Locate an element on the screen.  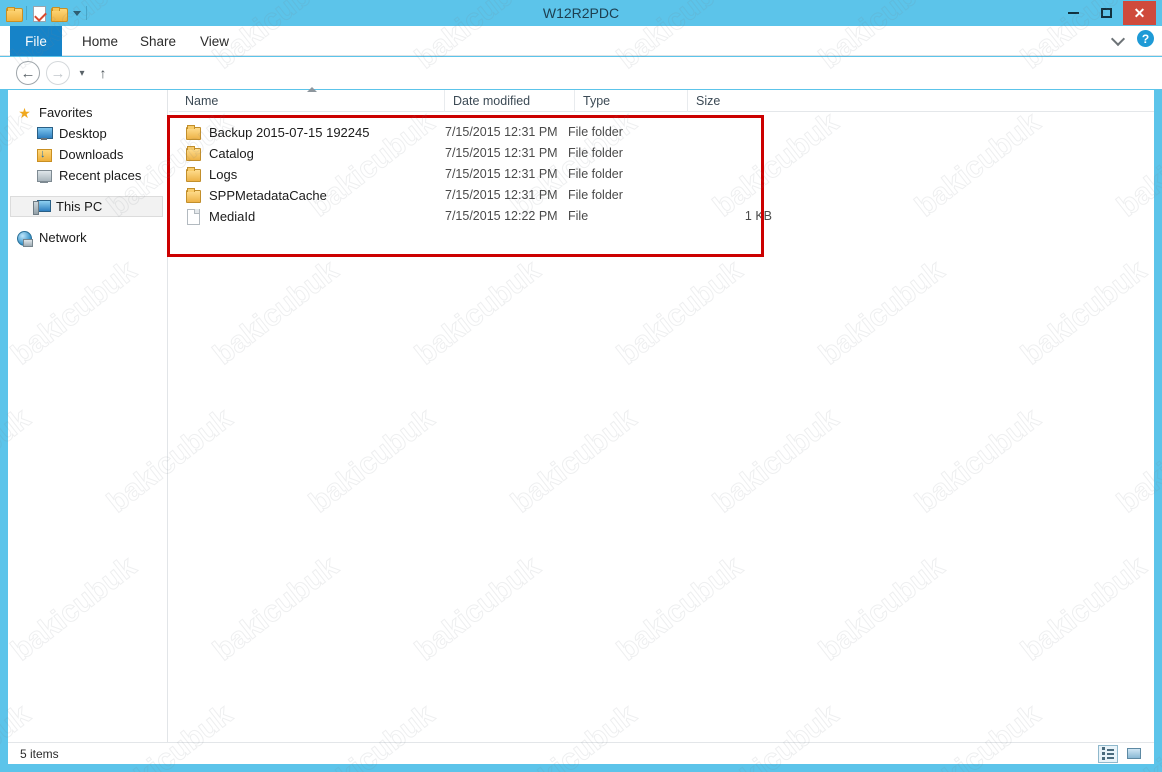
window-controls: ✕ is located at coordinates (1106, 13).